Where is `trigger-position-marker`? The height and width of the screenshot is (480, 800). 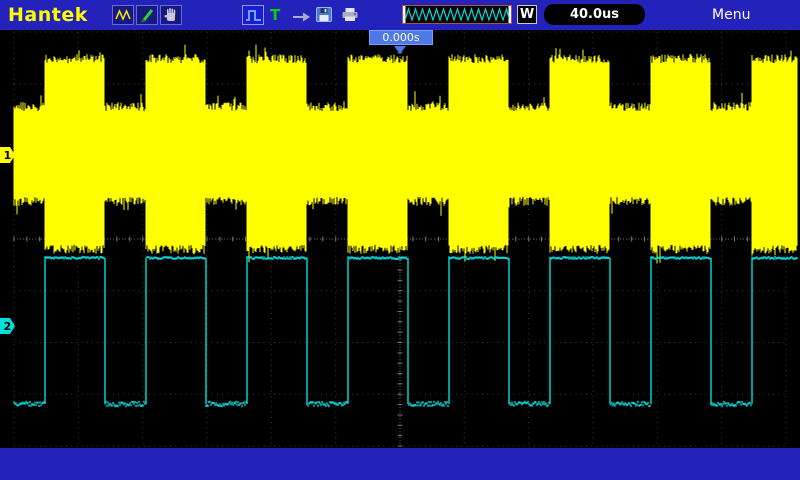 trigger-position-marker is located at coordinates (400, 53).